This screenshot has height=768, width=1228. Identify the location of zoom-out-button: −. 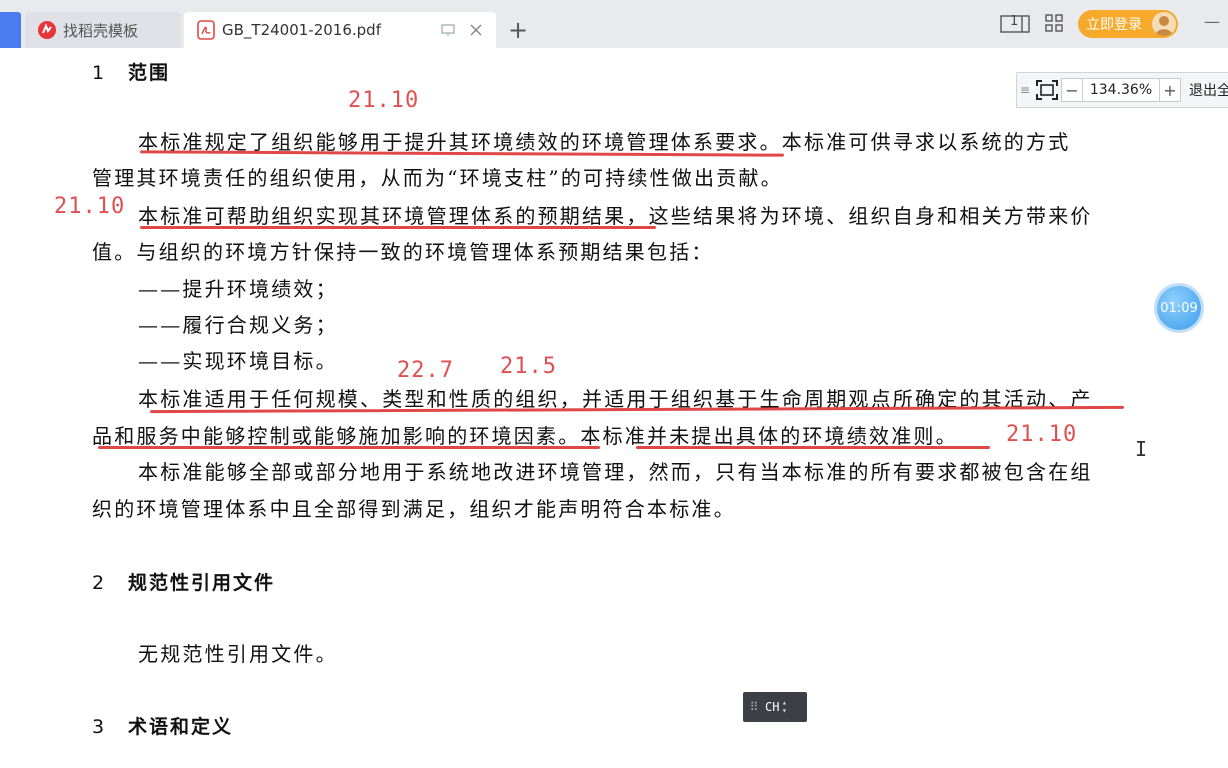
(1072, 90).